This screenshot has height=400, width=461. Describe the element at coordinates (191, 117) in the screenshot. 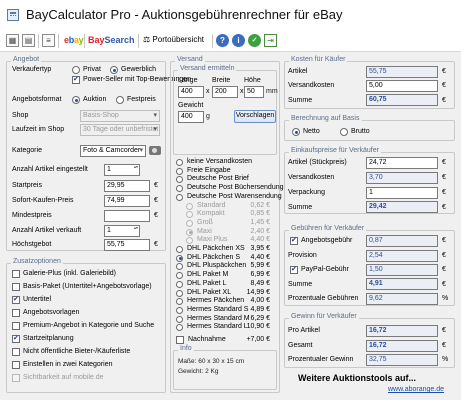

I see `gewicht-input: 400` at that location.